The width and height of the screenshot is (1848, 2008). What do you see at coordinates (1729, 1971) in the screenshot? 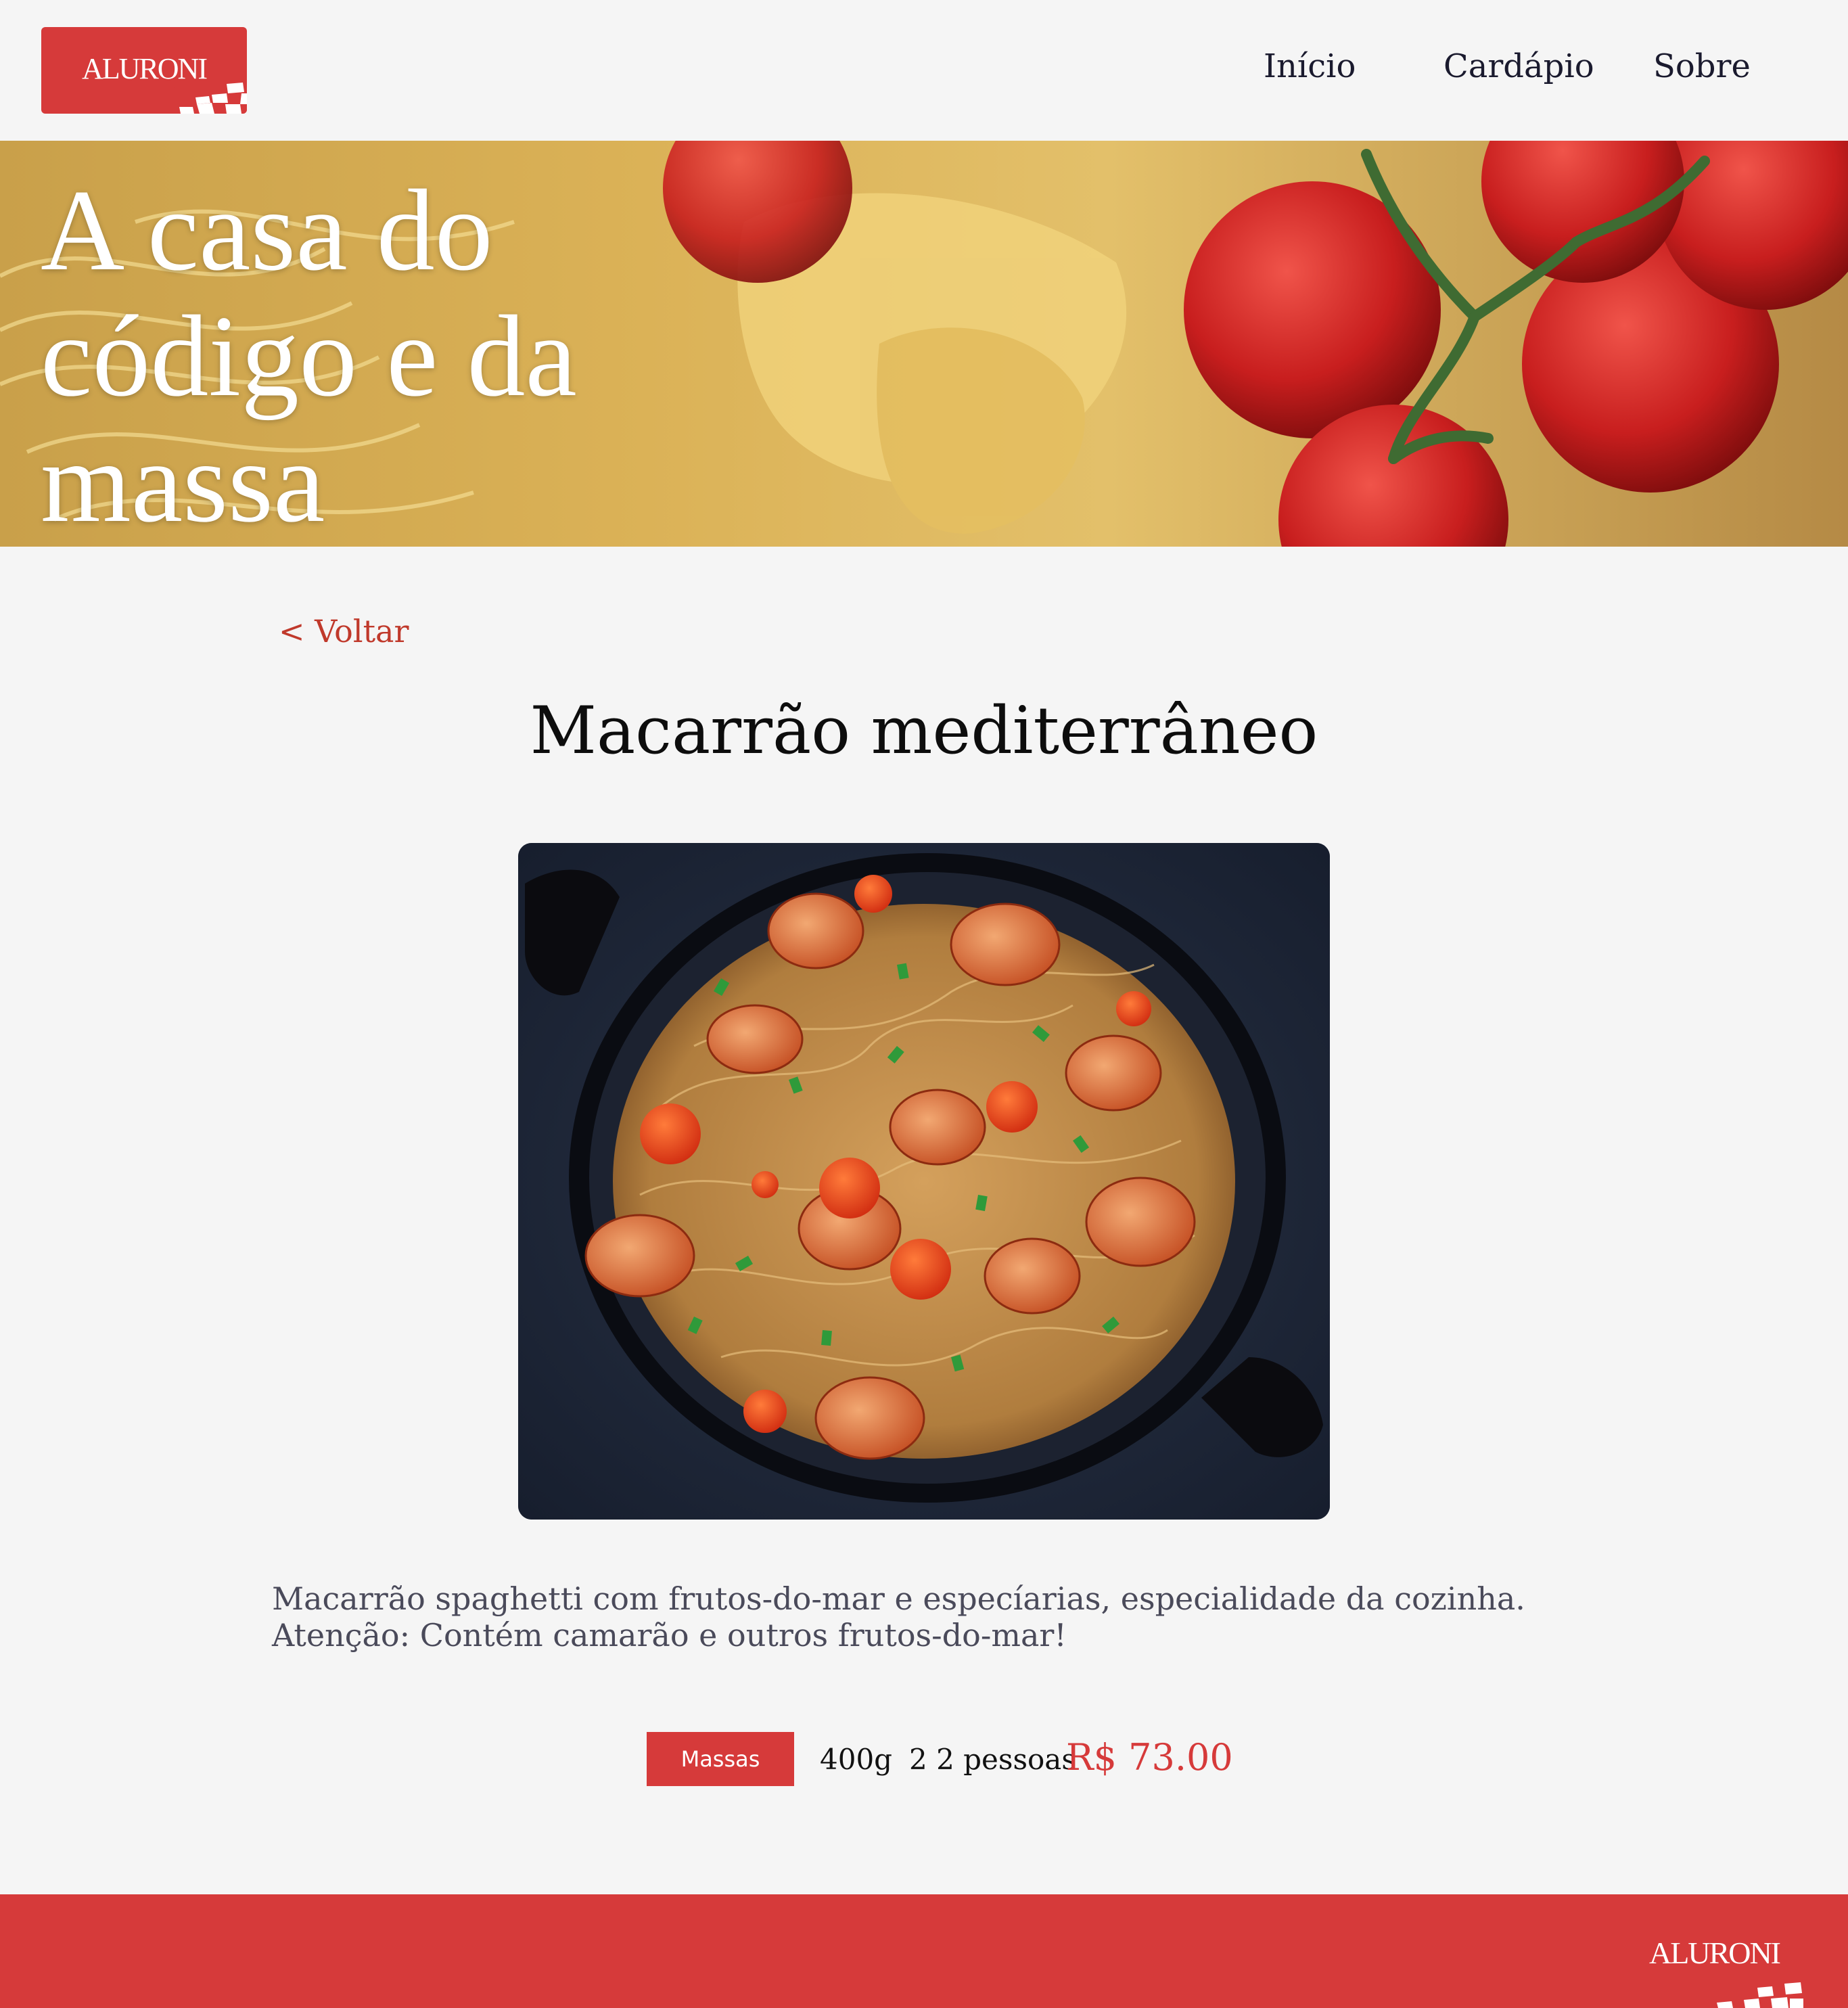
I see `footer-logo: ALURONI` at bounding box center [1729, 1971].